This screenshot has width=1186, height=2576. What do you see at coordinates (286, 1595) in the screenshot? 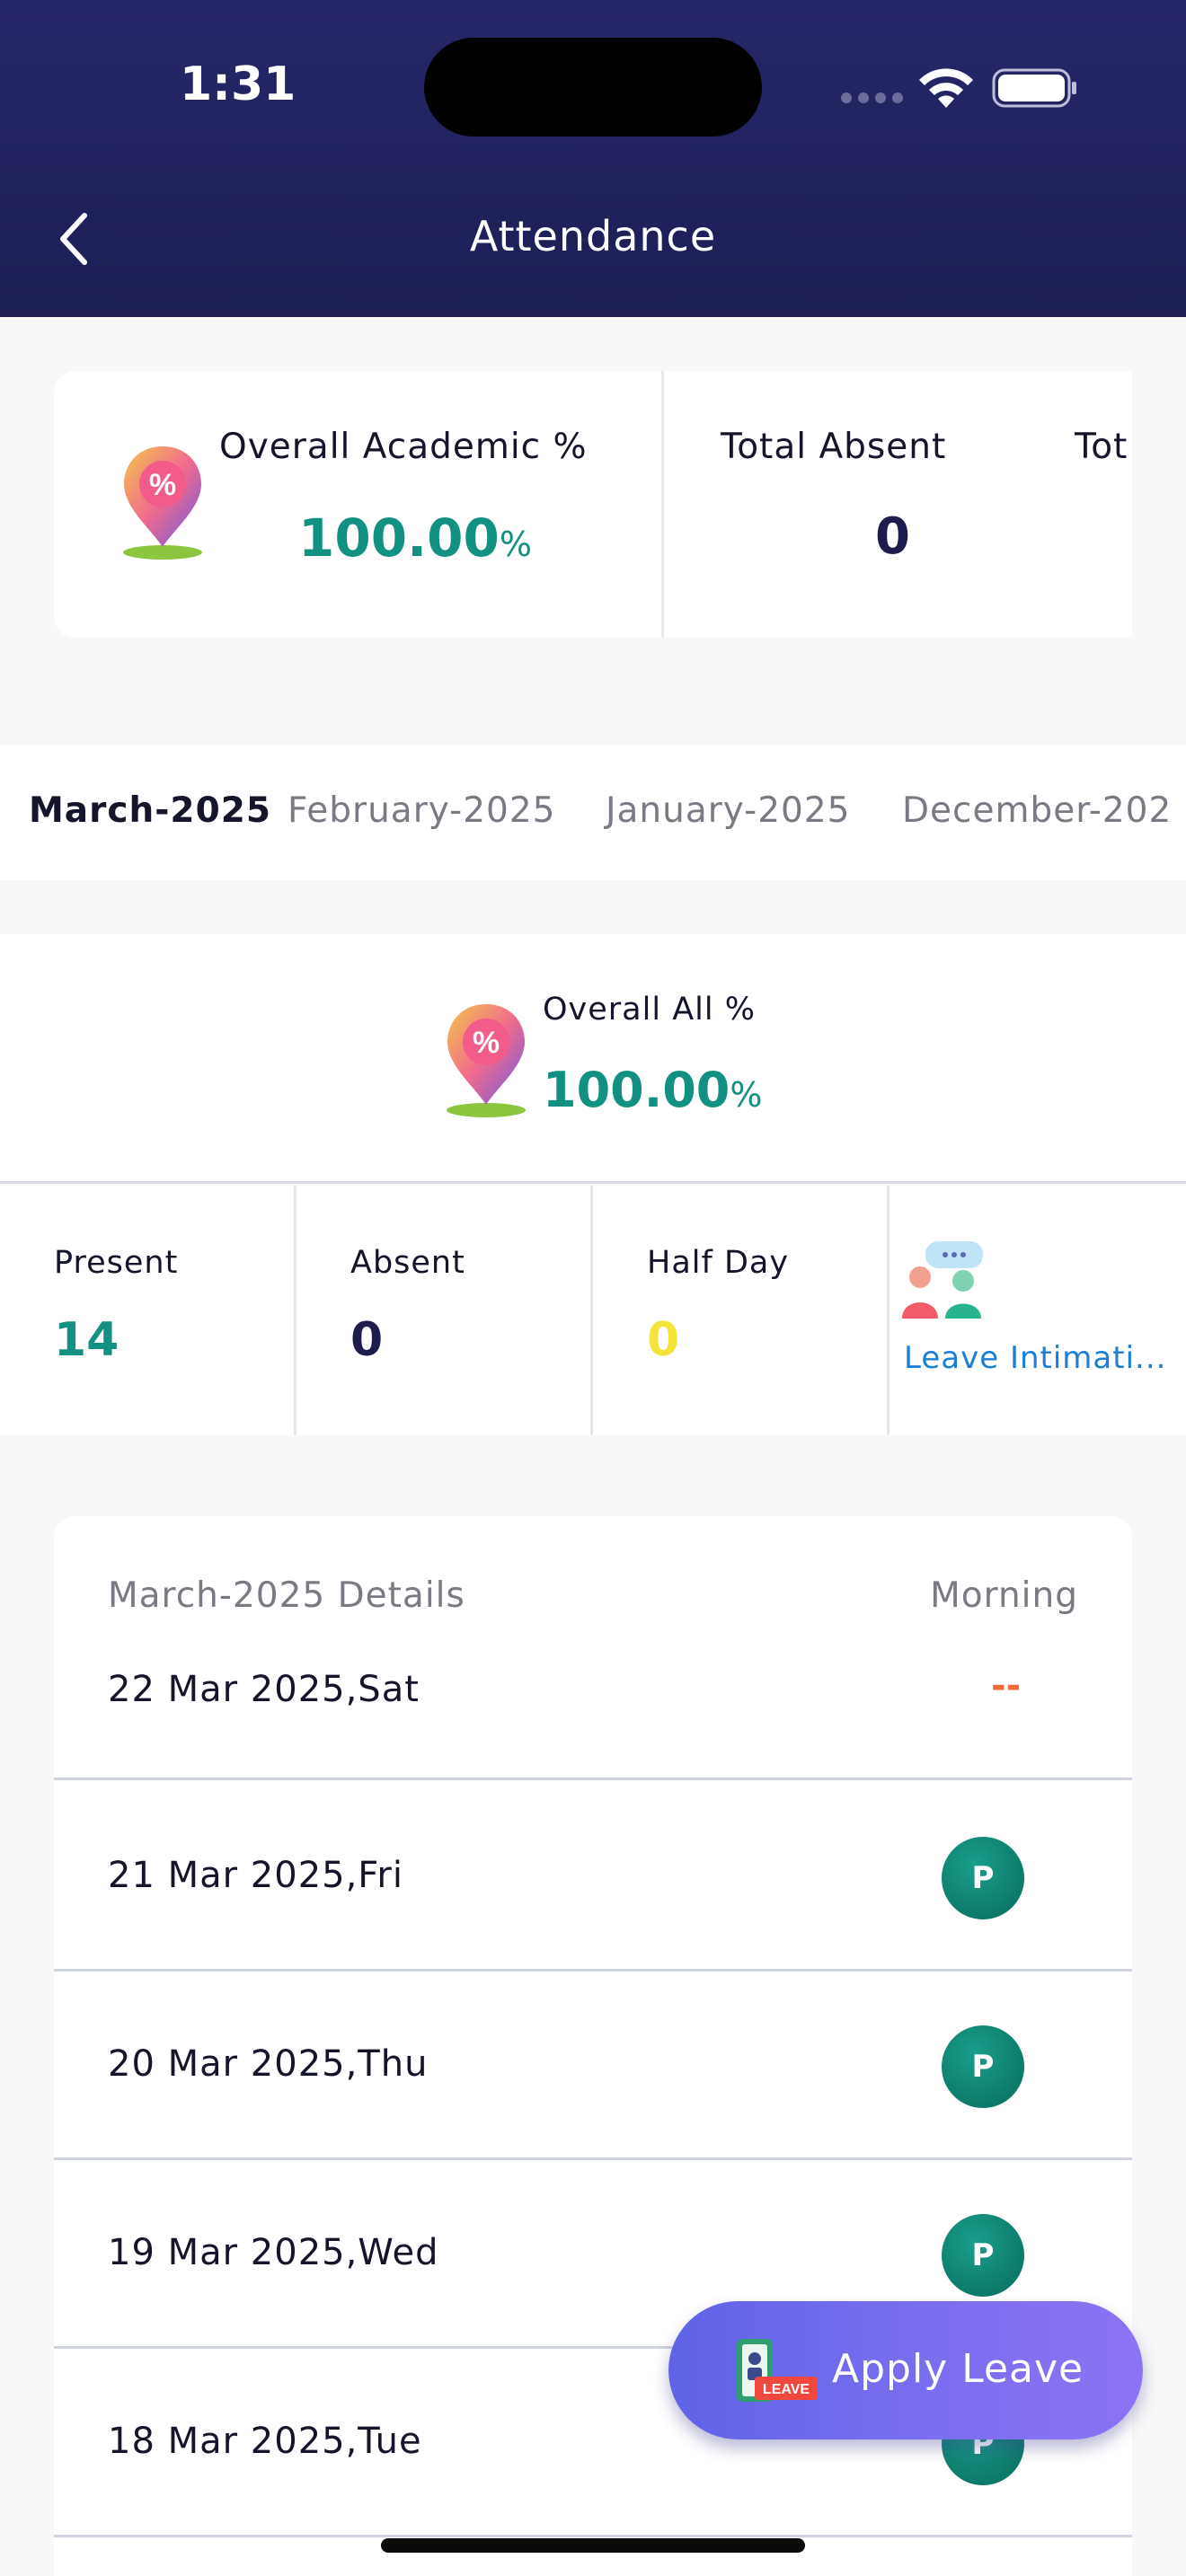
I see `details-header: March-2025 Details` at bounding box center [286, 1595].